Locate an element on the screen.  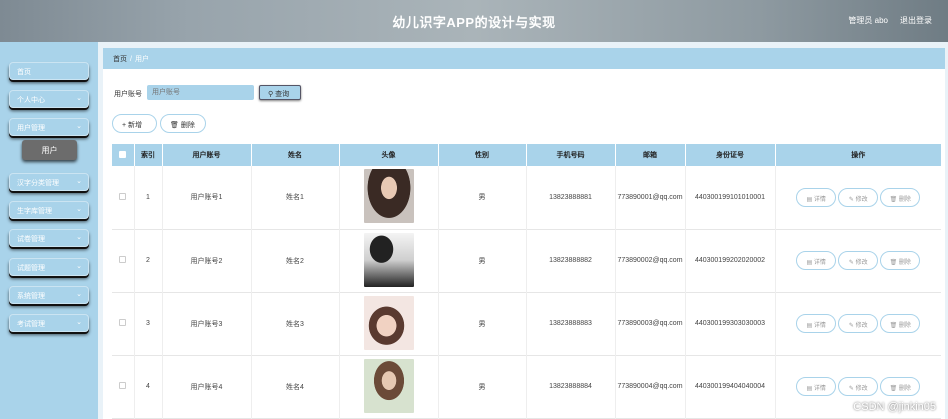
cell-phone: 13823888881 is located at coordinates (570, 197).